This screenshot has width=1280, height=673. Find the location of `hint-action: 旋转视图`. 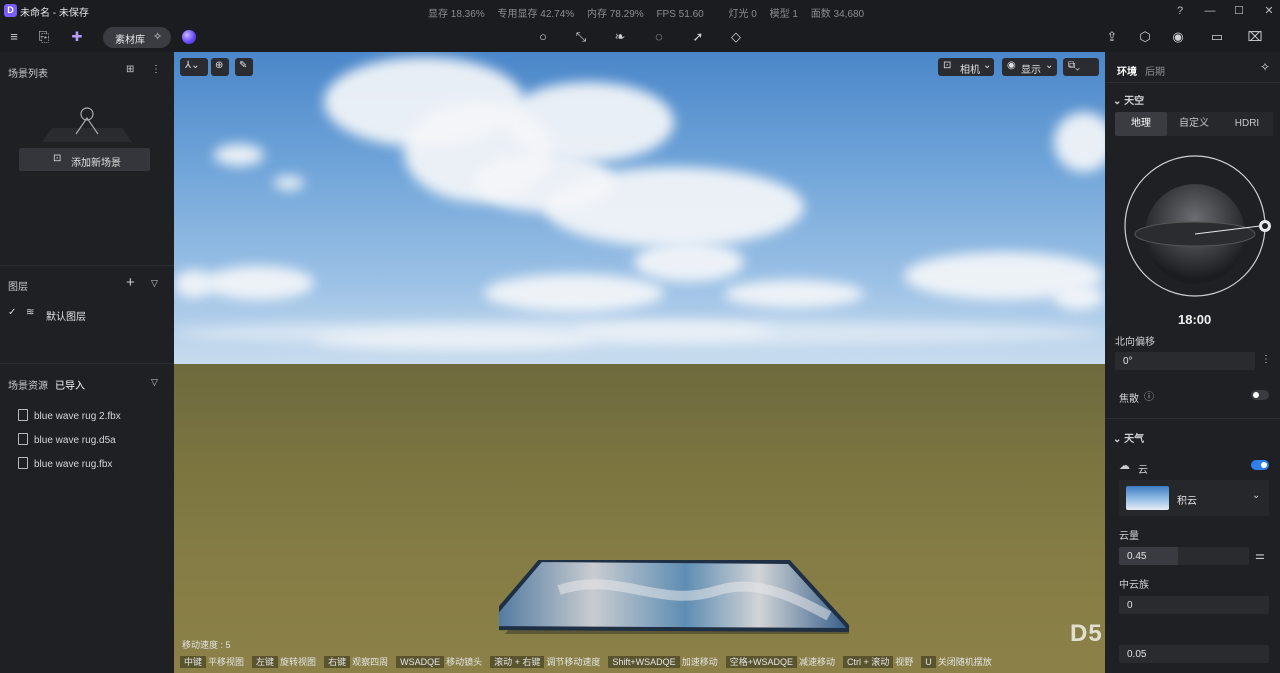

hint-action: 旋转视图 is located at coordinates (298, 662).